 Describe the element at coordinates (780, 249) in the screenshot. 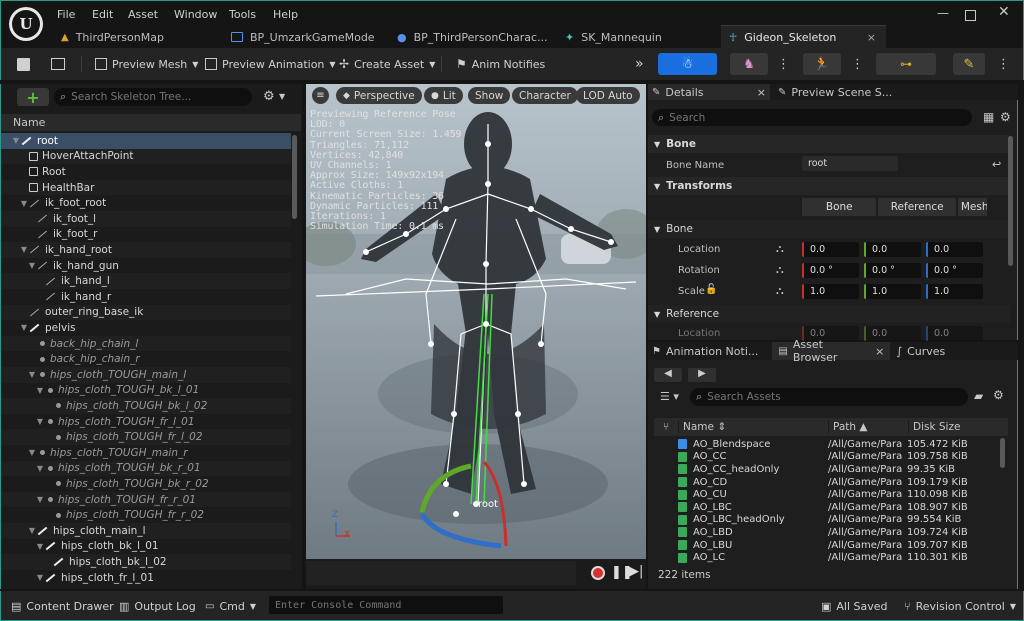

I see `location-reset-icon: ⛬` at that location.